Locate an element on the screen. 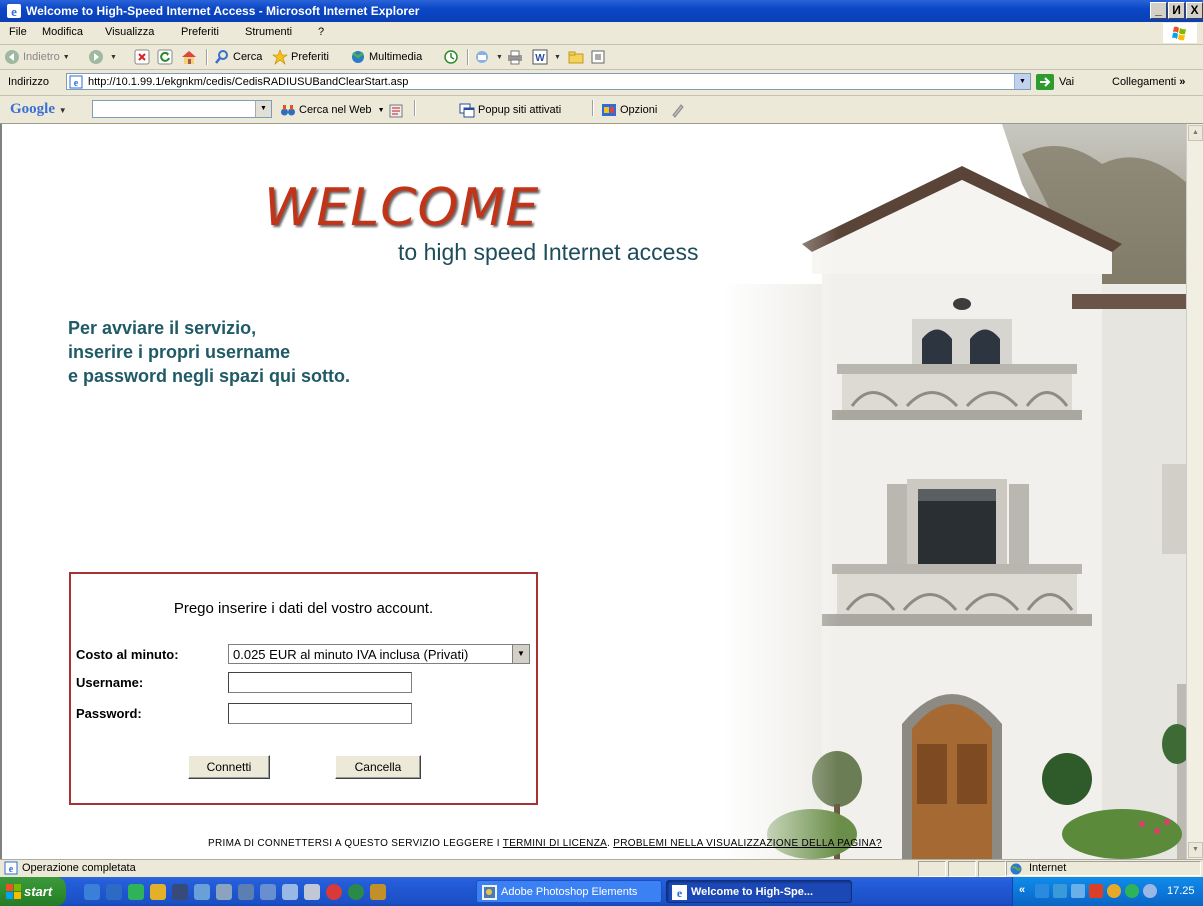 This screenshot has height=906, width=1203. media-button: Multimedia is located at coordinates (386, 57).